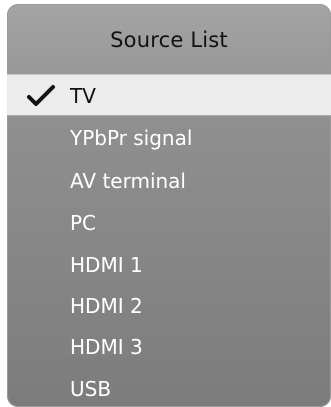 The width and height of the screenshot is (331, 407). I want to click on source-item-label: TV, so click(83, 96).